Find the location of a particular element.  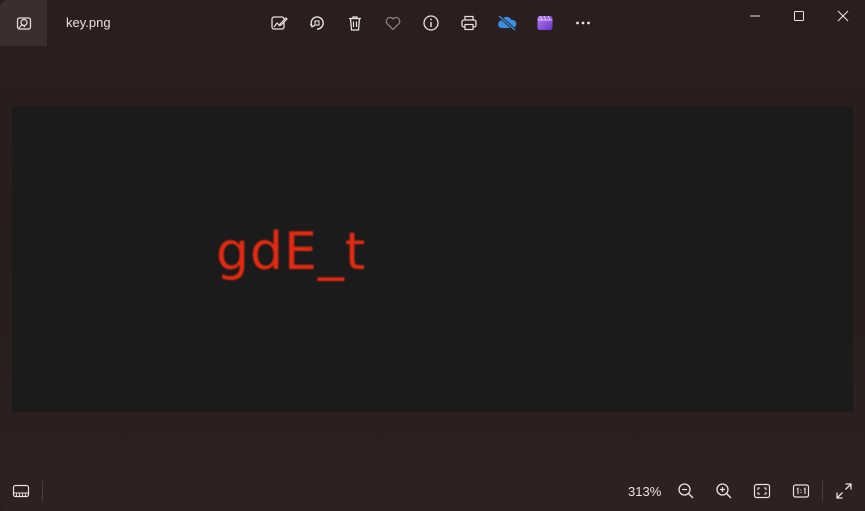

fit-to-window-button is located at coordinates (762, 491).